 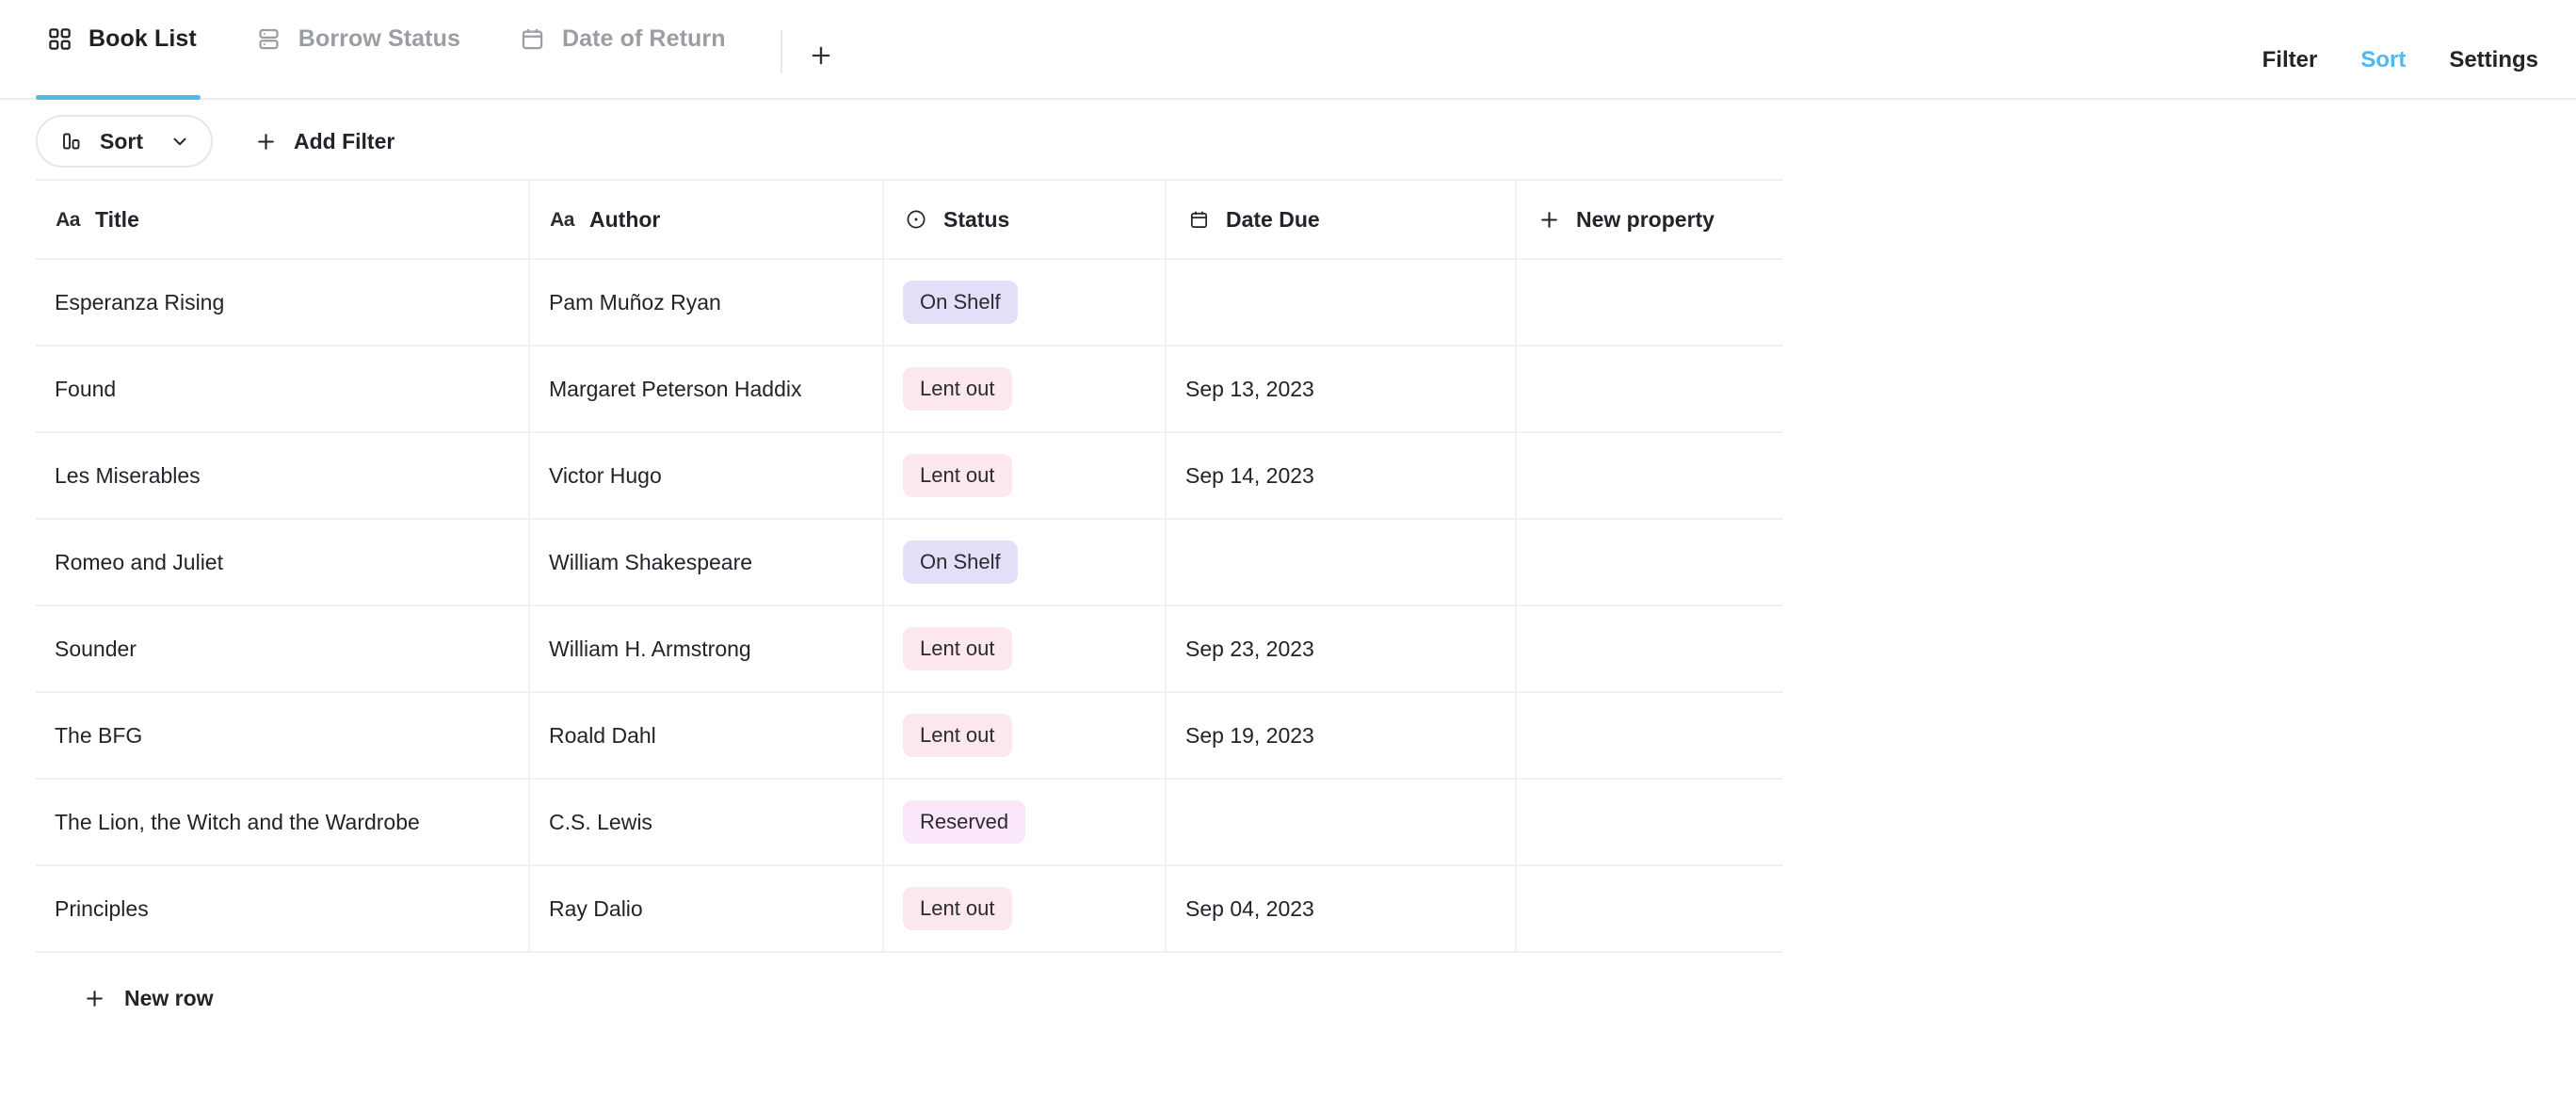 What do you see at coordinates (625, 219) in the screenshot?
I see `column-header-label: Author` at bounding box center [625, 219].